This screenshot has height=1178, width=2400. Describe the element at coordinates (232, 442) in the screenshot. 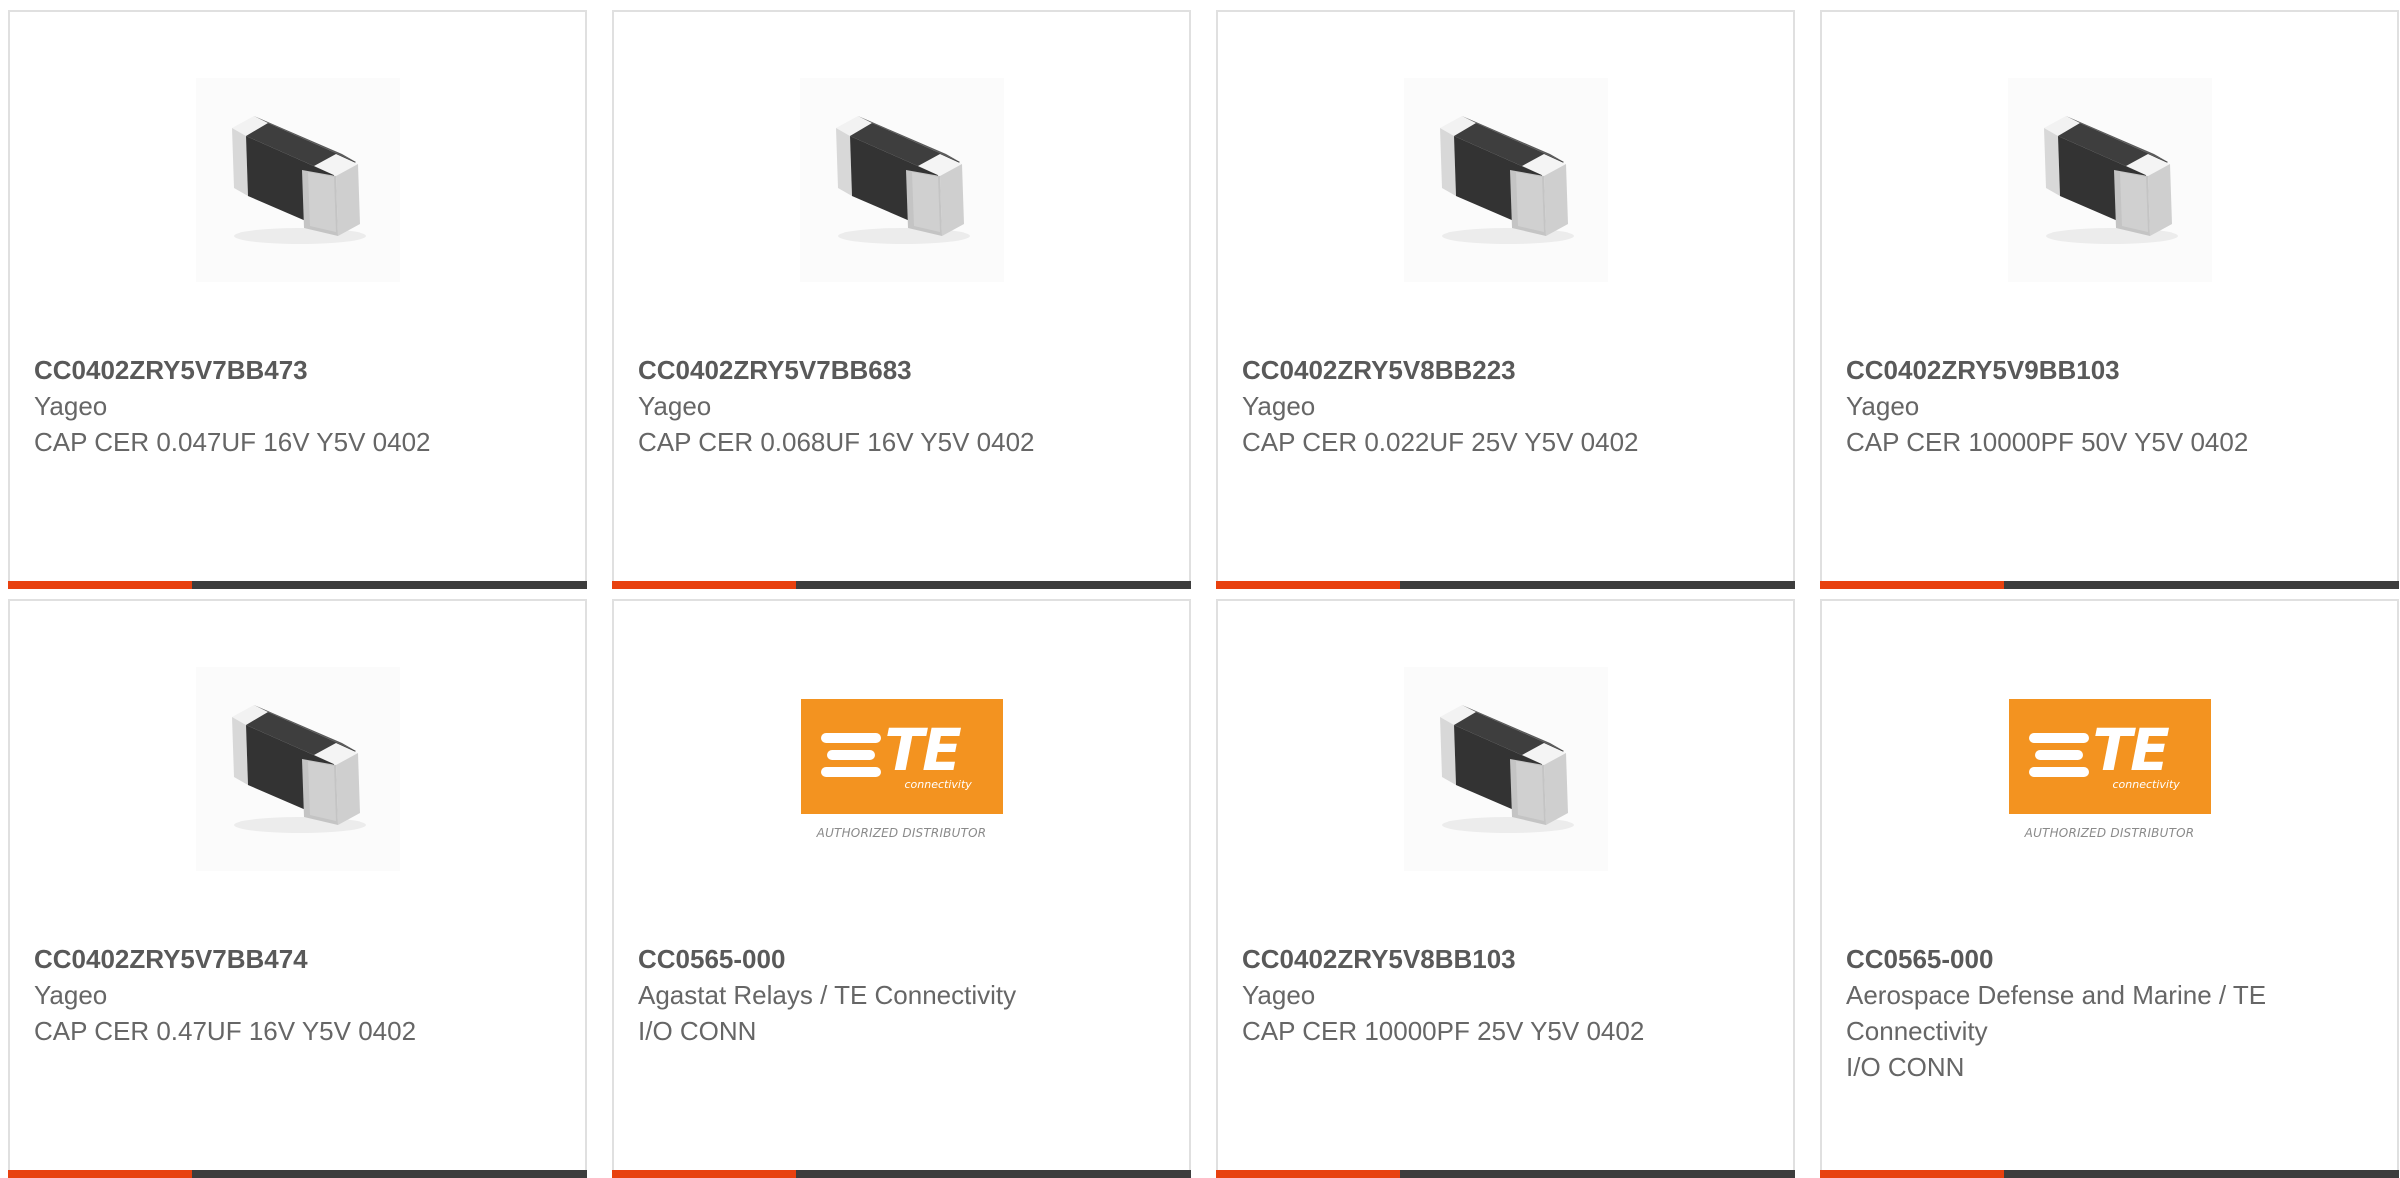

I see `product-description: CAP CER 0.047UF 16V Y5V 0402` at that location.